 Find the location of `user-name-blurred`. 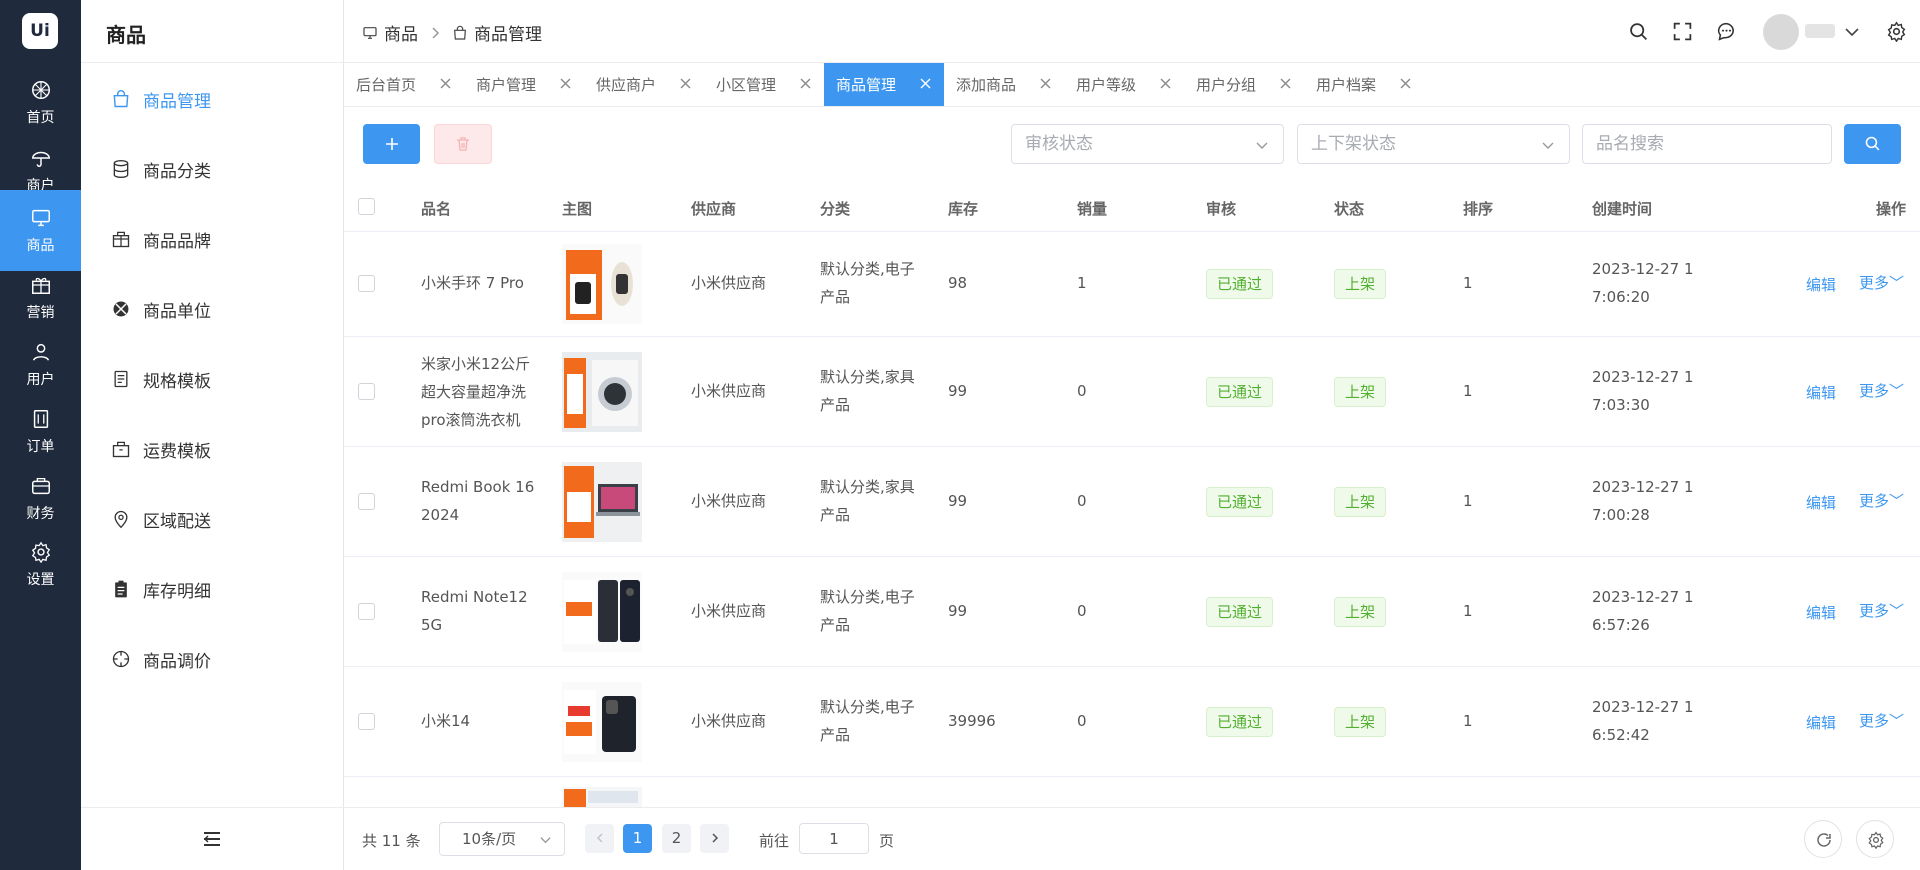

user-name-blurred is located at coordinates (1820, 31).